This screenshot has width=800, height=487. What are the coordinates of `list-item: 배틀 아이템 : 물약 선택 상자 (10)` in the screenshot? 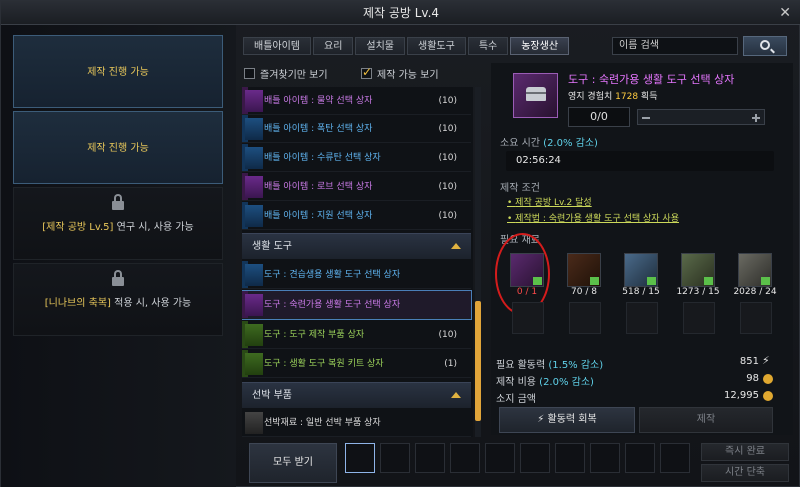 It's located at (356, 101).